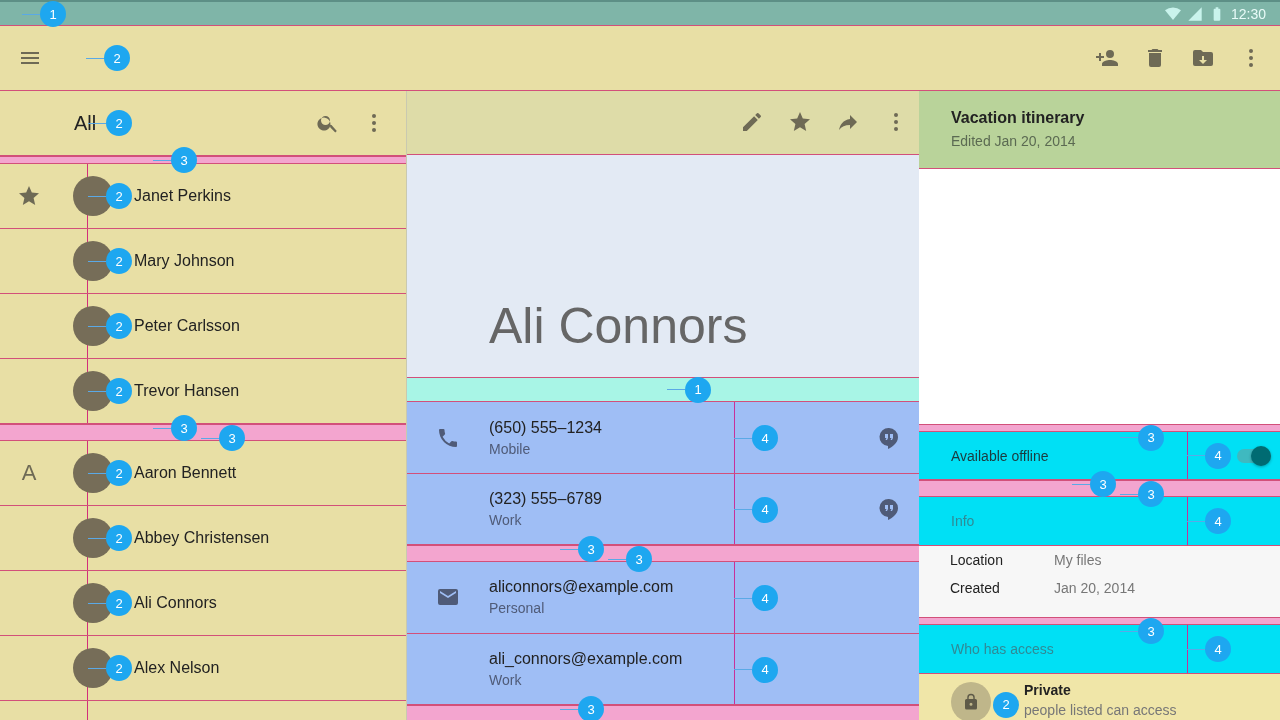 The height and width of the screenshot is (720, 1280). What do you see at coordinates (586, 658) in the screenshot?
I see `contact-value: ali_connors@example.com` at bounding box center [586, 658].